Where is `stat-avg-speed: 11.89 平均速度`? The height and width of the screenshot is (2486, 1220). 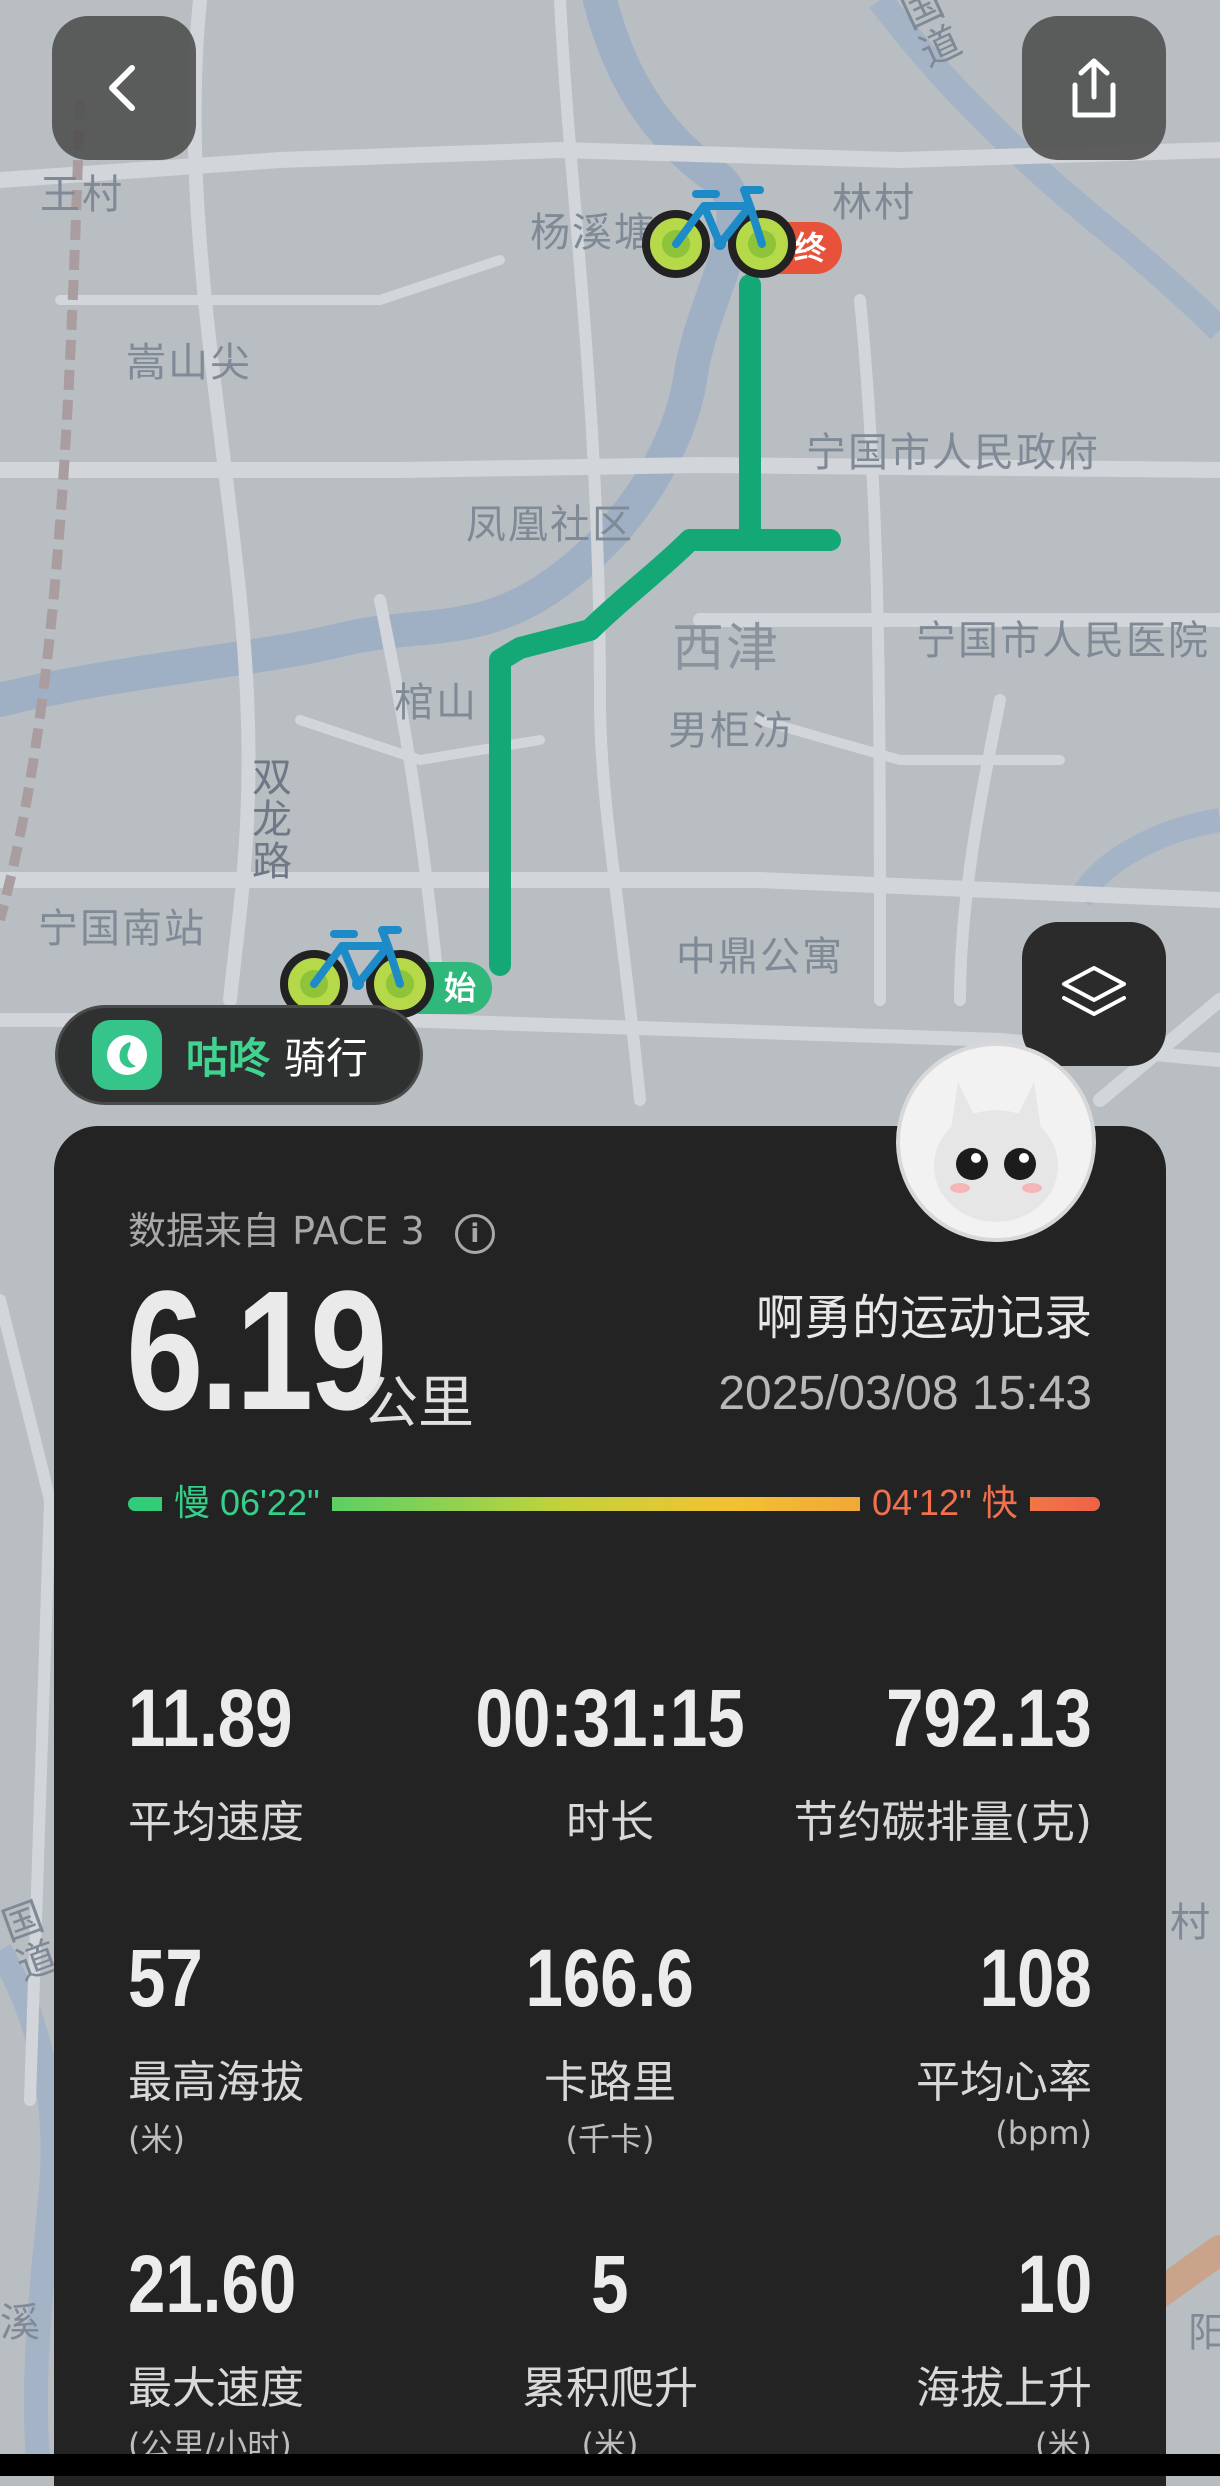
stat-avg-speed: 11.89 平均速度 is located at coordinates (298, 1764).